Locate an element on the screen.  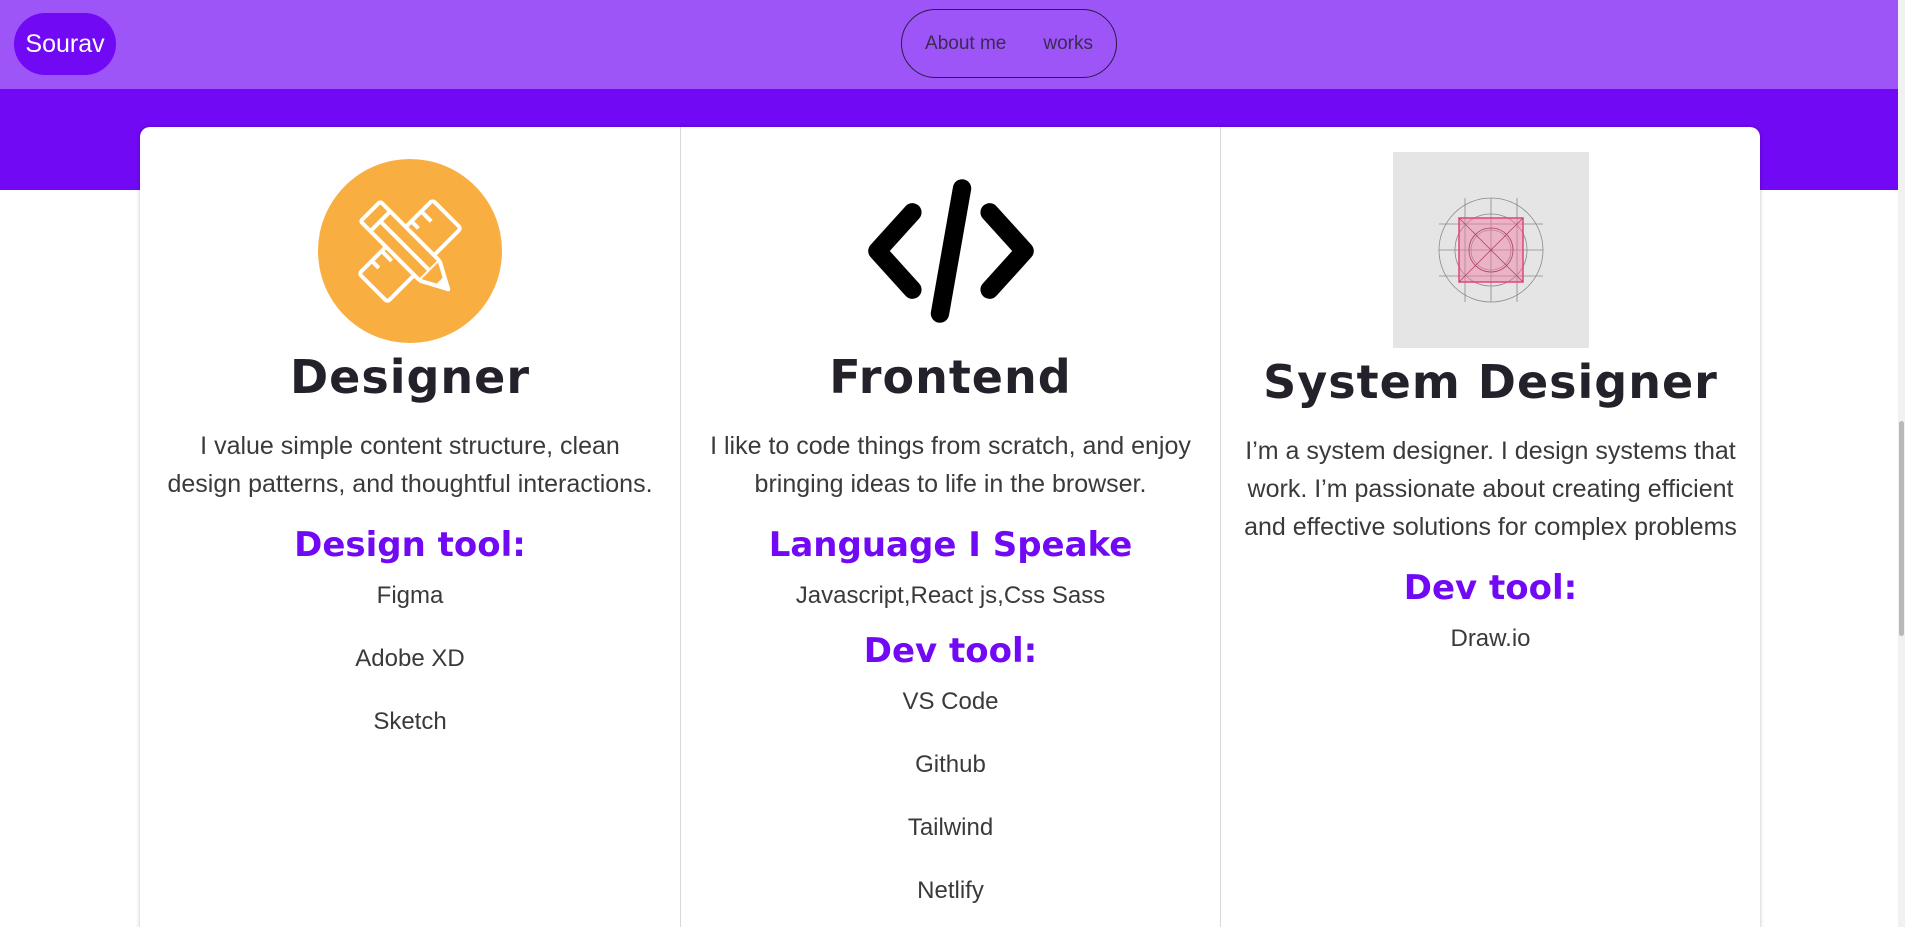
list-item: Github is located at coordinates (950, 764).